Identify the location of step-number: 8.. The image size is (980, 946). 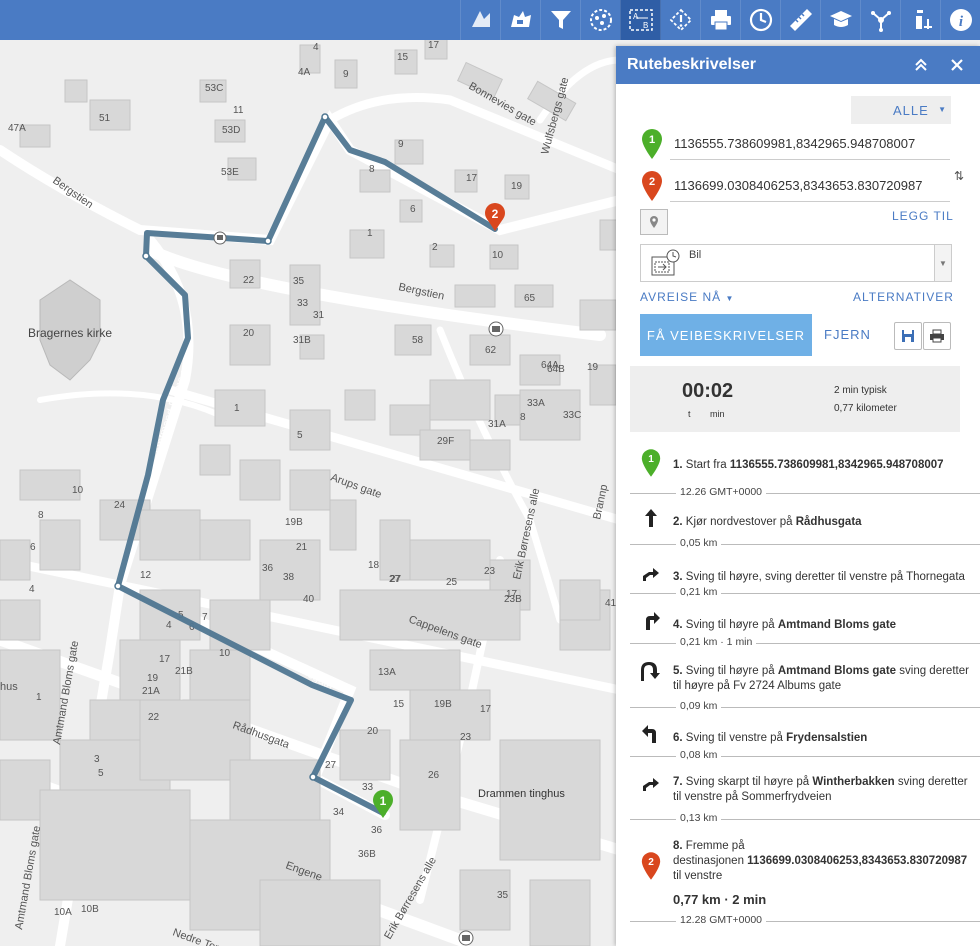
(678, 846).